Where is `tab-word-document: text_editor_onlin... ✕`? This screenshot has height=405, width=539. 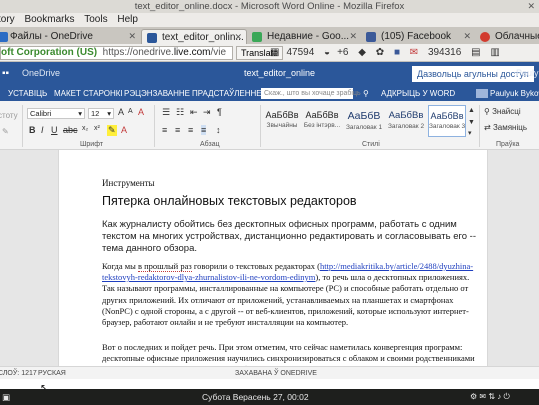 tab-word-document: text_editor_onlin... ✕ is located at coordinates (194, 36).